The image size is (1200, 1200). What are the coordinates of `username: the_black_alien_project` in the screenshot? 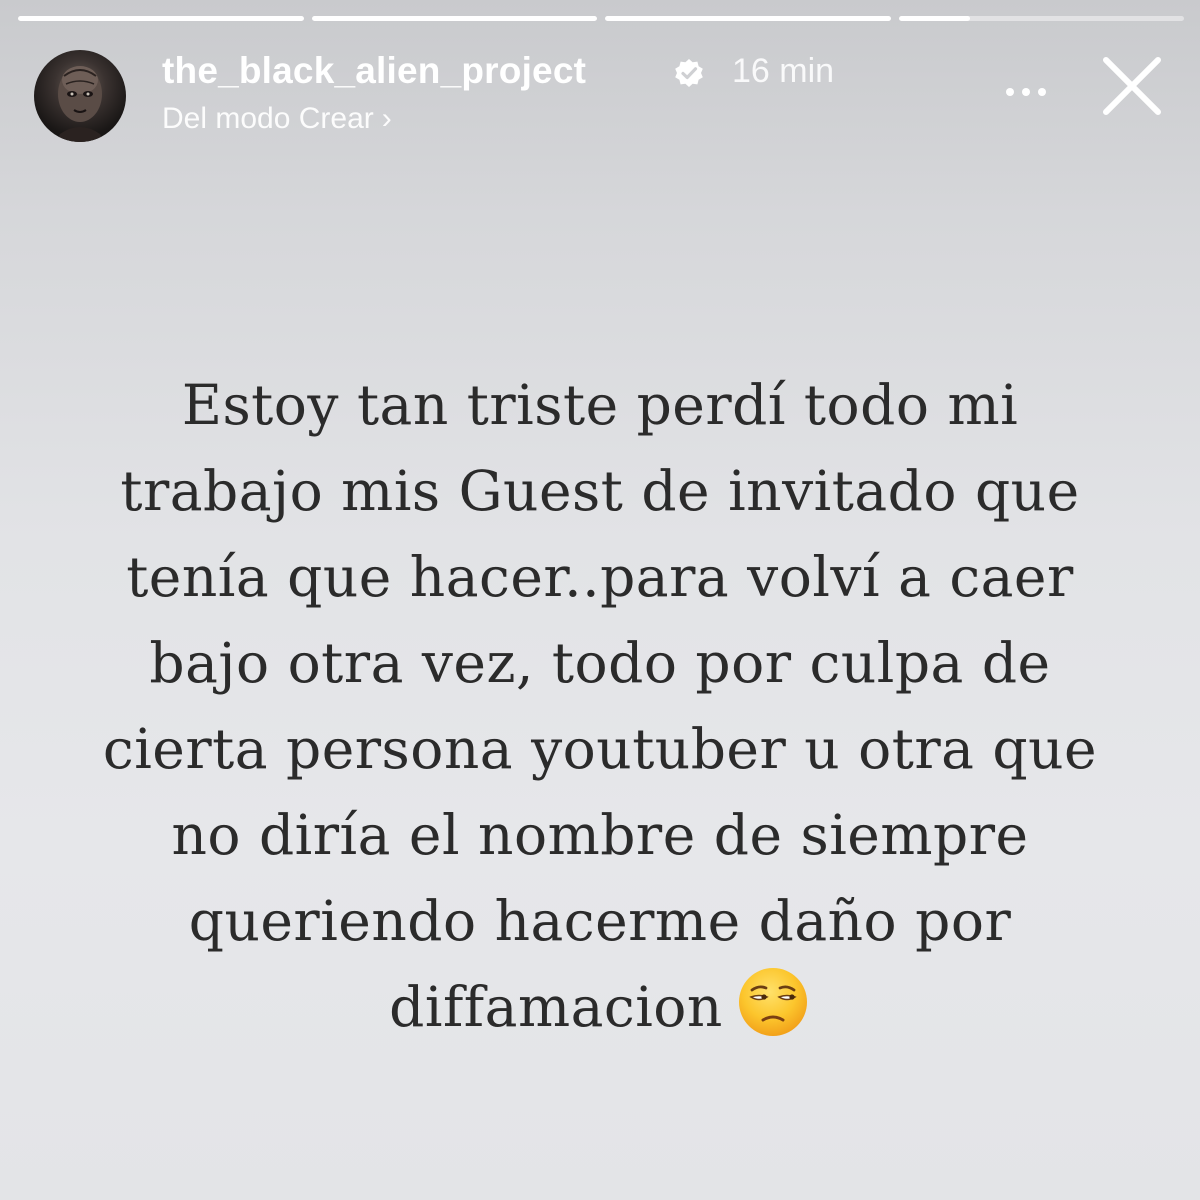 It's located at (374, 71).